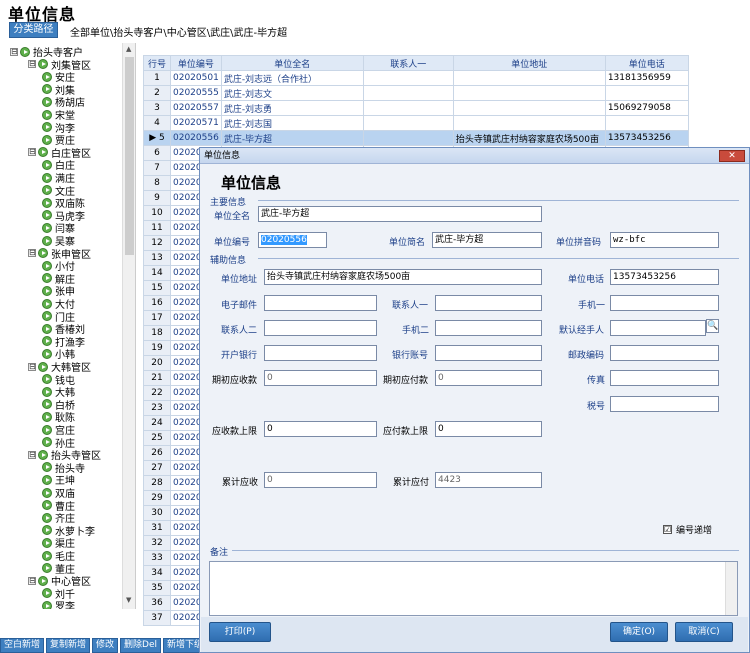  I want to click on contact2-field, so click(320, 328).